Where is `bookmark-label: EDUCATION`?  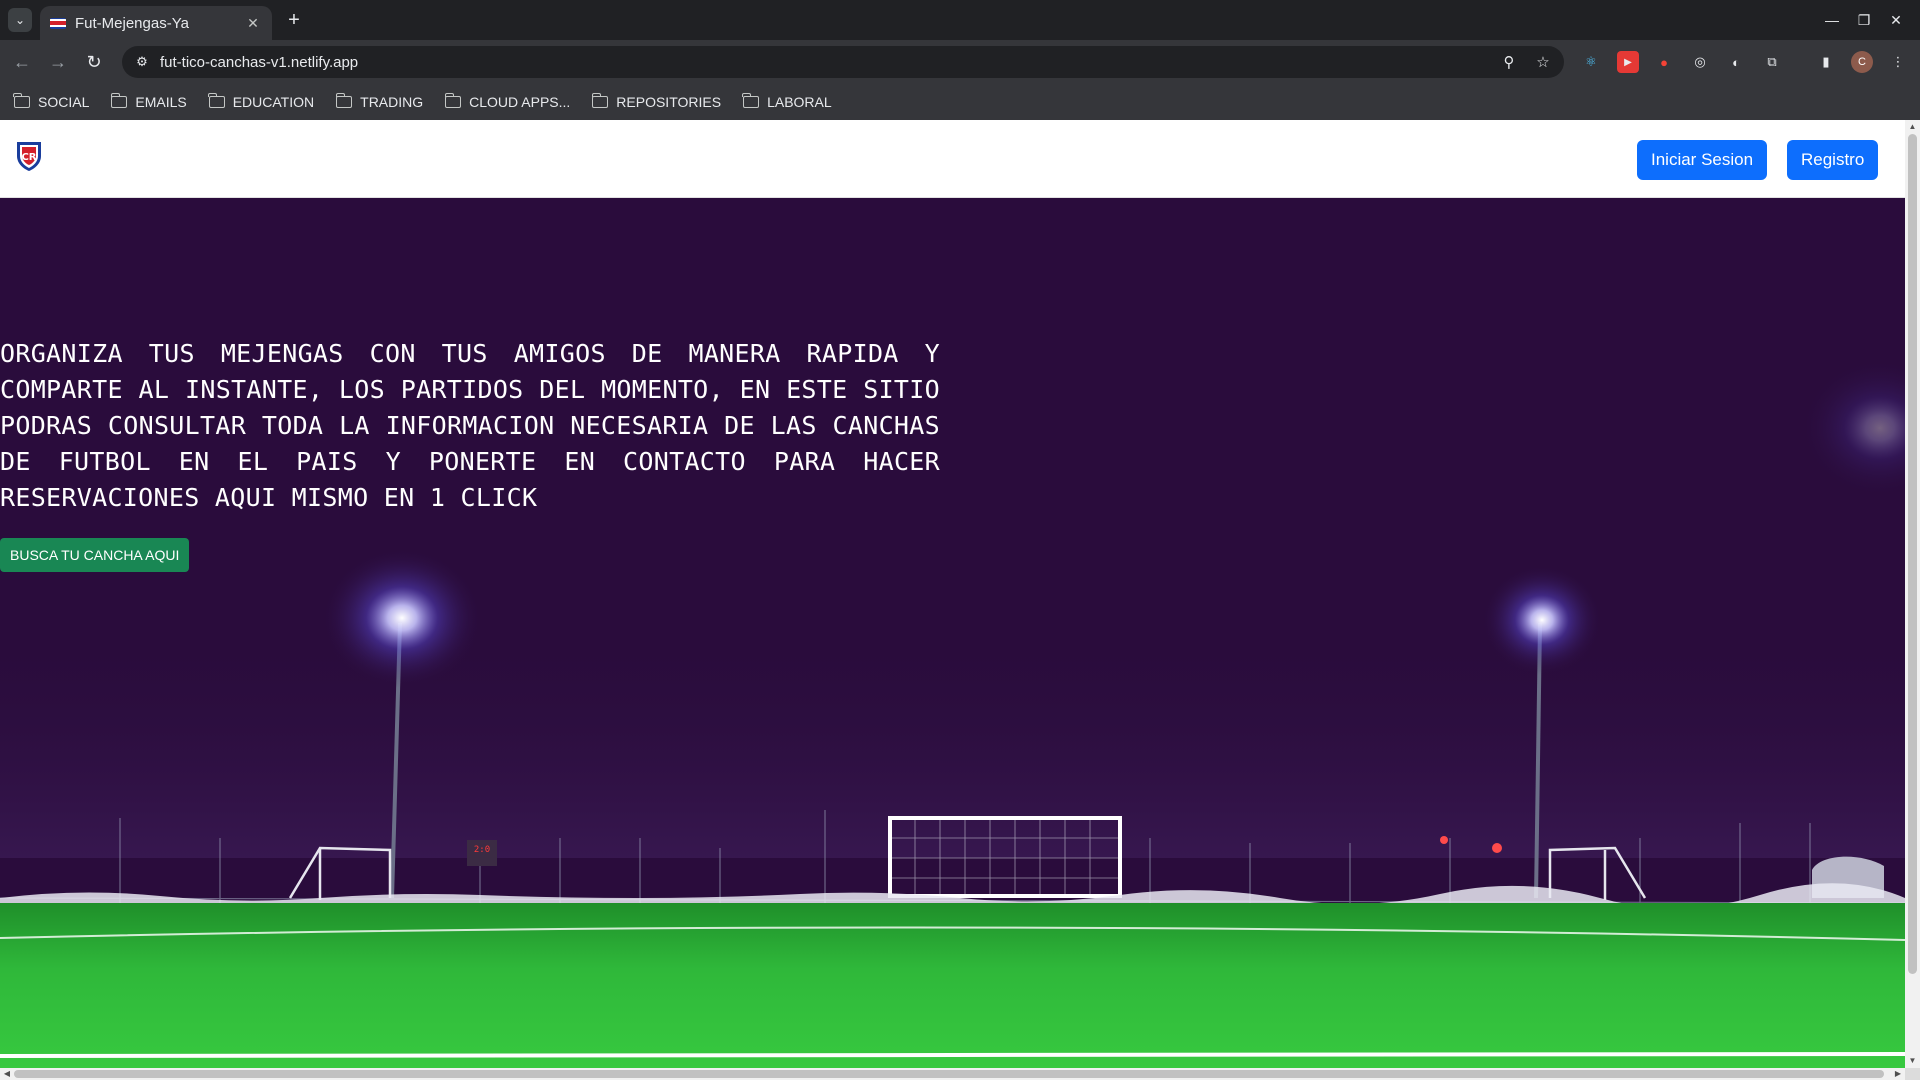 bookmark-label: EDUCATION is located at coordinates (273, 102).